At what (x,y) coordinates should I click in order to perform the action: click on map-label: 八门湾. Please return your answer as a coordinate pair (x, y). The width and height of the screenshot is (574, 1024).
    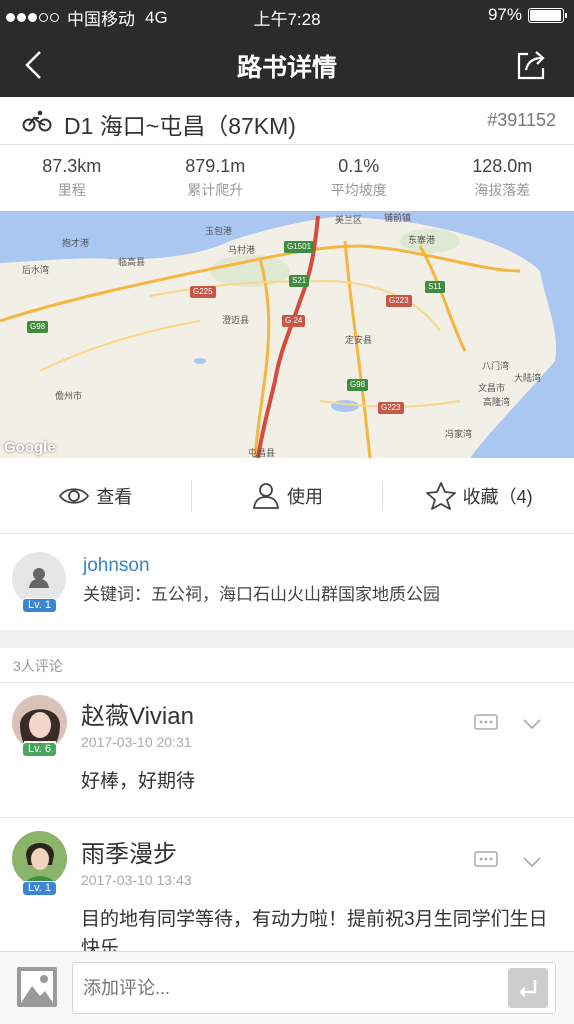
    Looking at the image, I should click on (496, 366).